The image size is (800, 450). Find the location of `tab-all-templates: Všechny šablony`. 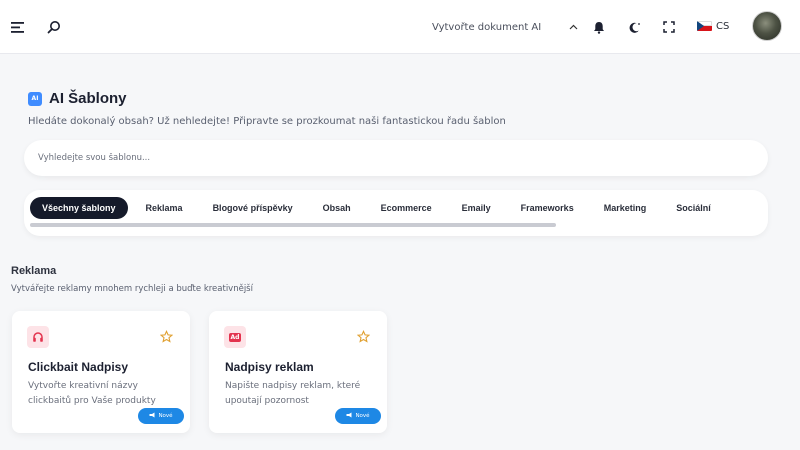

tab-all-templates: Všechny šablony is located at coordinates (79, 208).